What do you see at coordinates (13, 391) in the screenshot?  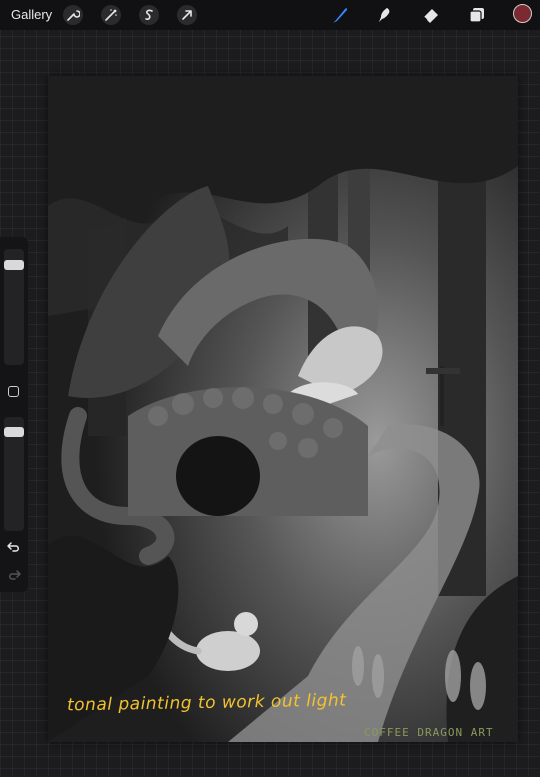 I see `modify-square-icon` at bounding box center [13, 391].